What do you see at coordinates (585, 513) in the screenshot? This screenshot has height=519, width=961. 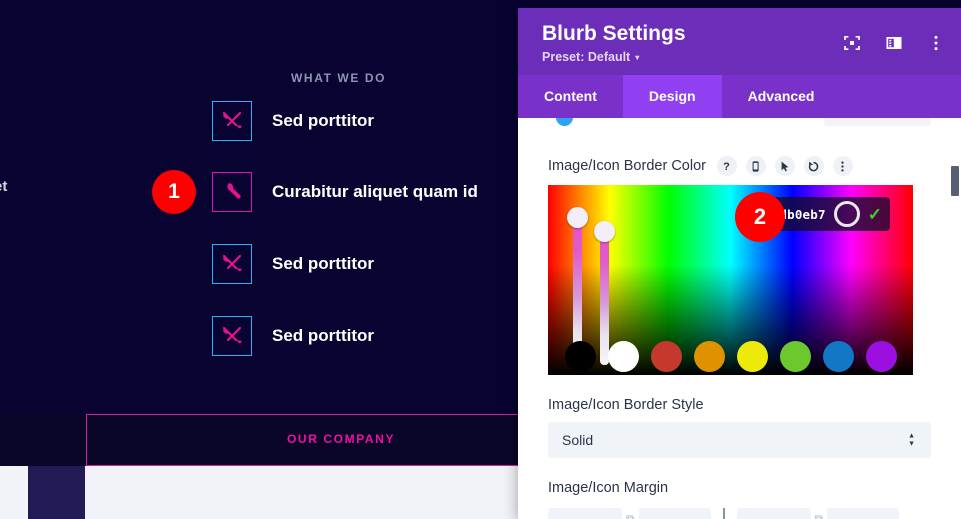 I see `margin-top-input` at bounding box center [585, 513].